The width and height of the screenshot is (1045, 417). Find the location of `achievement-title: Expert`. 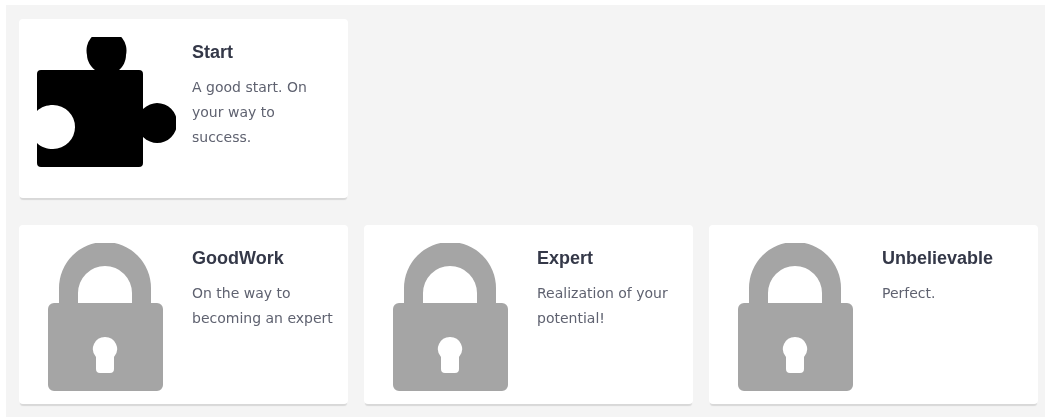

achievement-title: Expert is located at coordinates (566, 258).